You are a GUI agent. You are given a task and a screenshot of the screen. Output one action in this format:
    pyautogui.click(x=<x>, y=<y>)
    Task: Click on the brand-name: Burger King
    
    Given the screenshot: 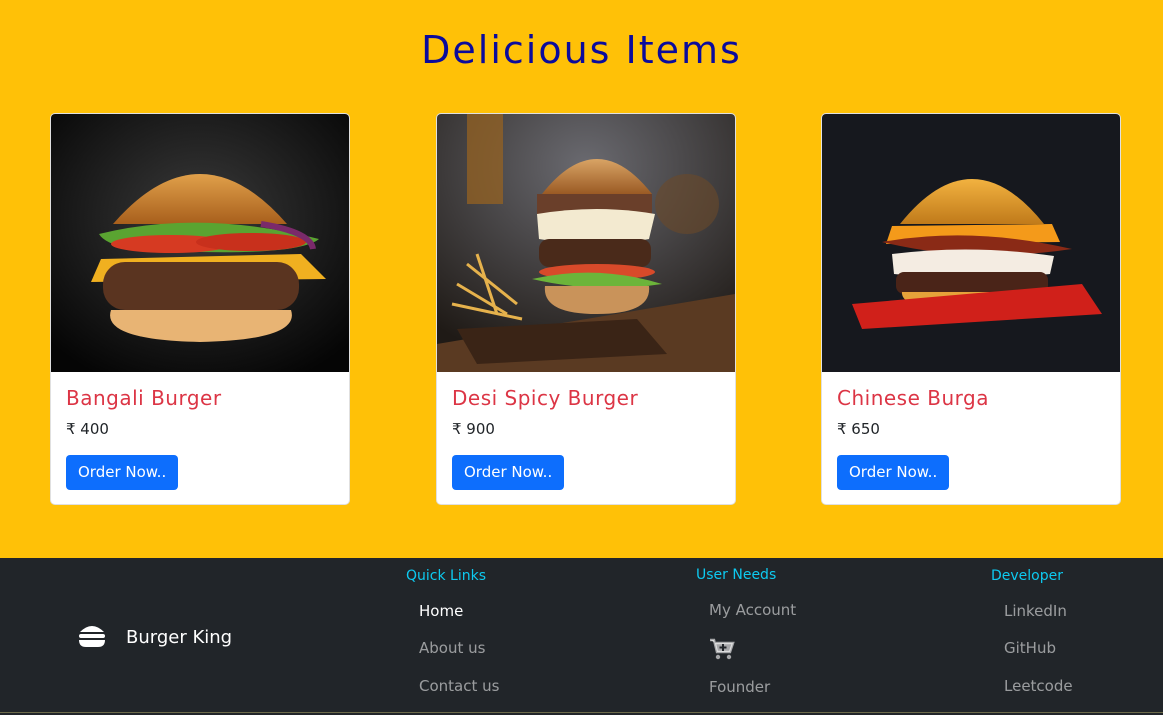 What is the action you would take?
    pyautogui.click(x=179, y=637)
    